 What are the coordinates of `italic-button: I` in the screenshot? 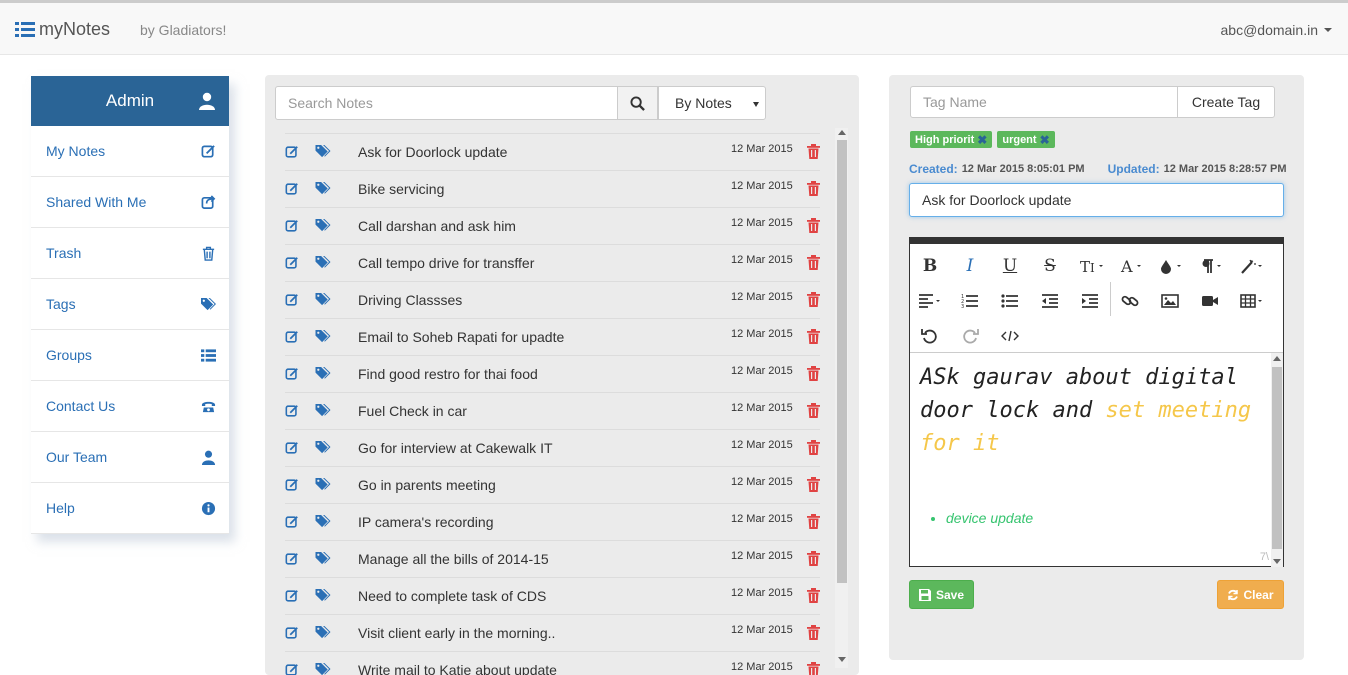 It's located at (970, 266).